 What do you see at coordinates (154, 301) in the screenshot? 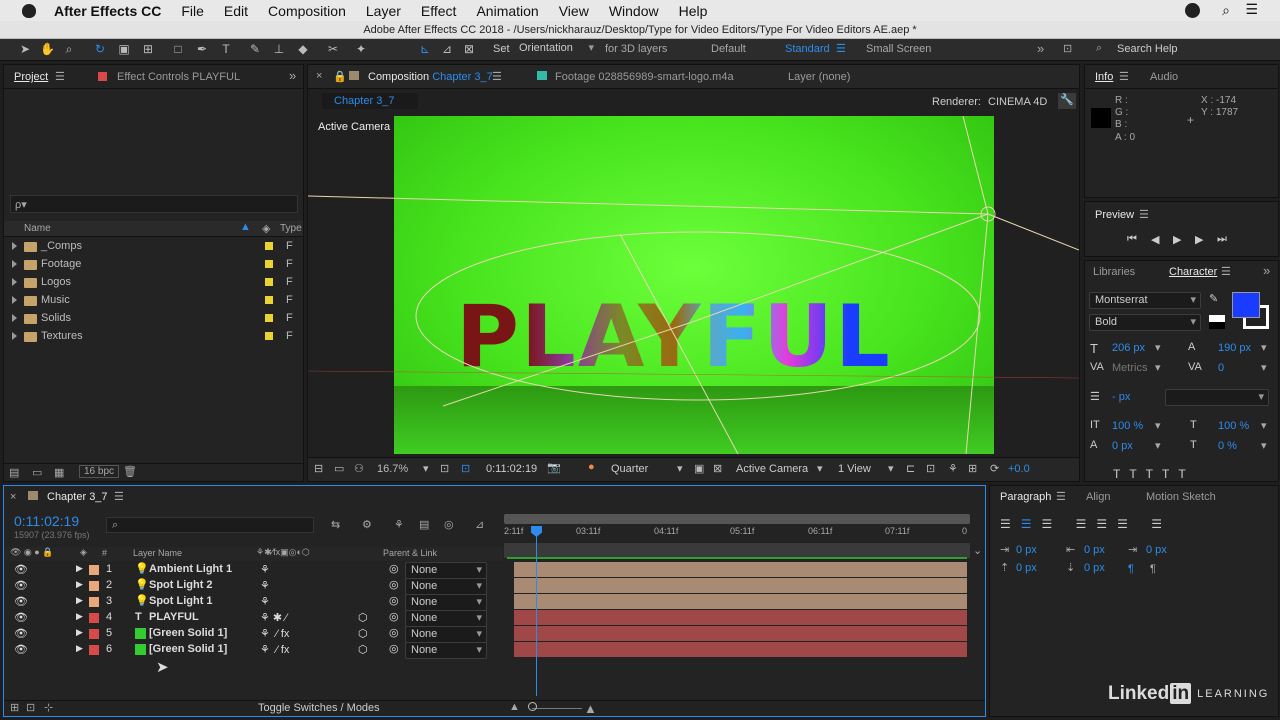
I see `project-item: Music F` at bounding box center [154, 301].